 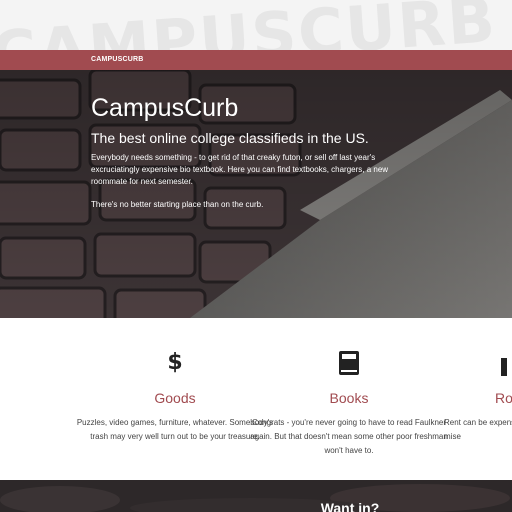 I want to click on dollar-glyph: $, so click(x=175, y=362).